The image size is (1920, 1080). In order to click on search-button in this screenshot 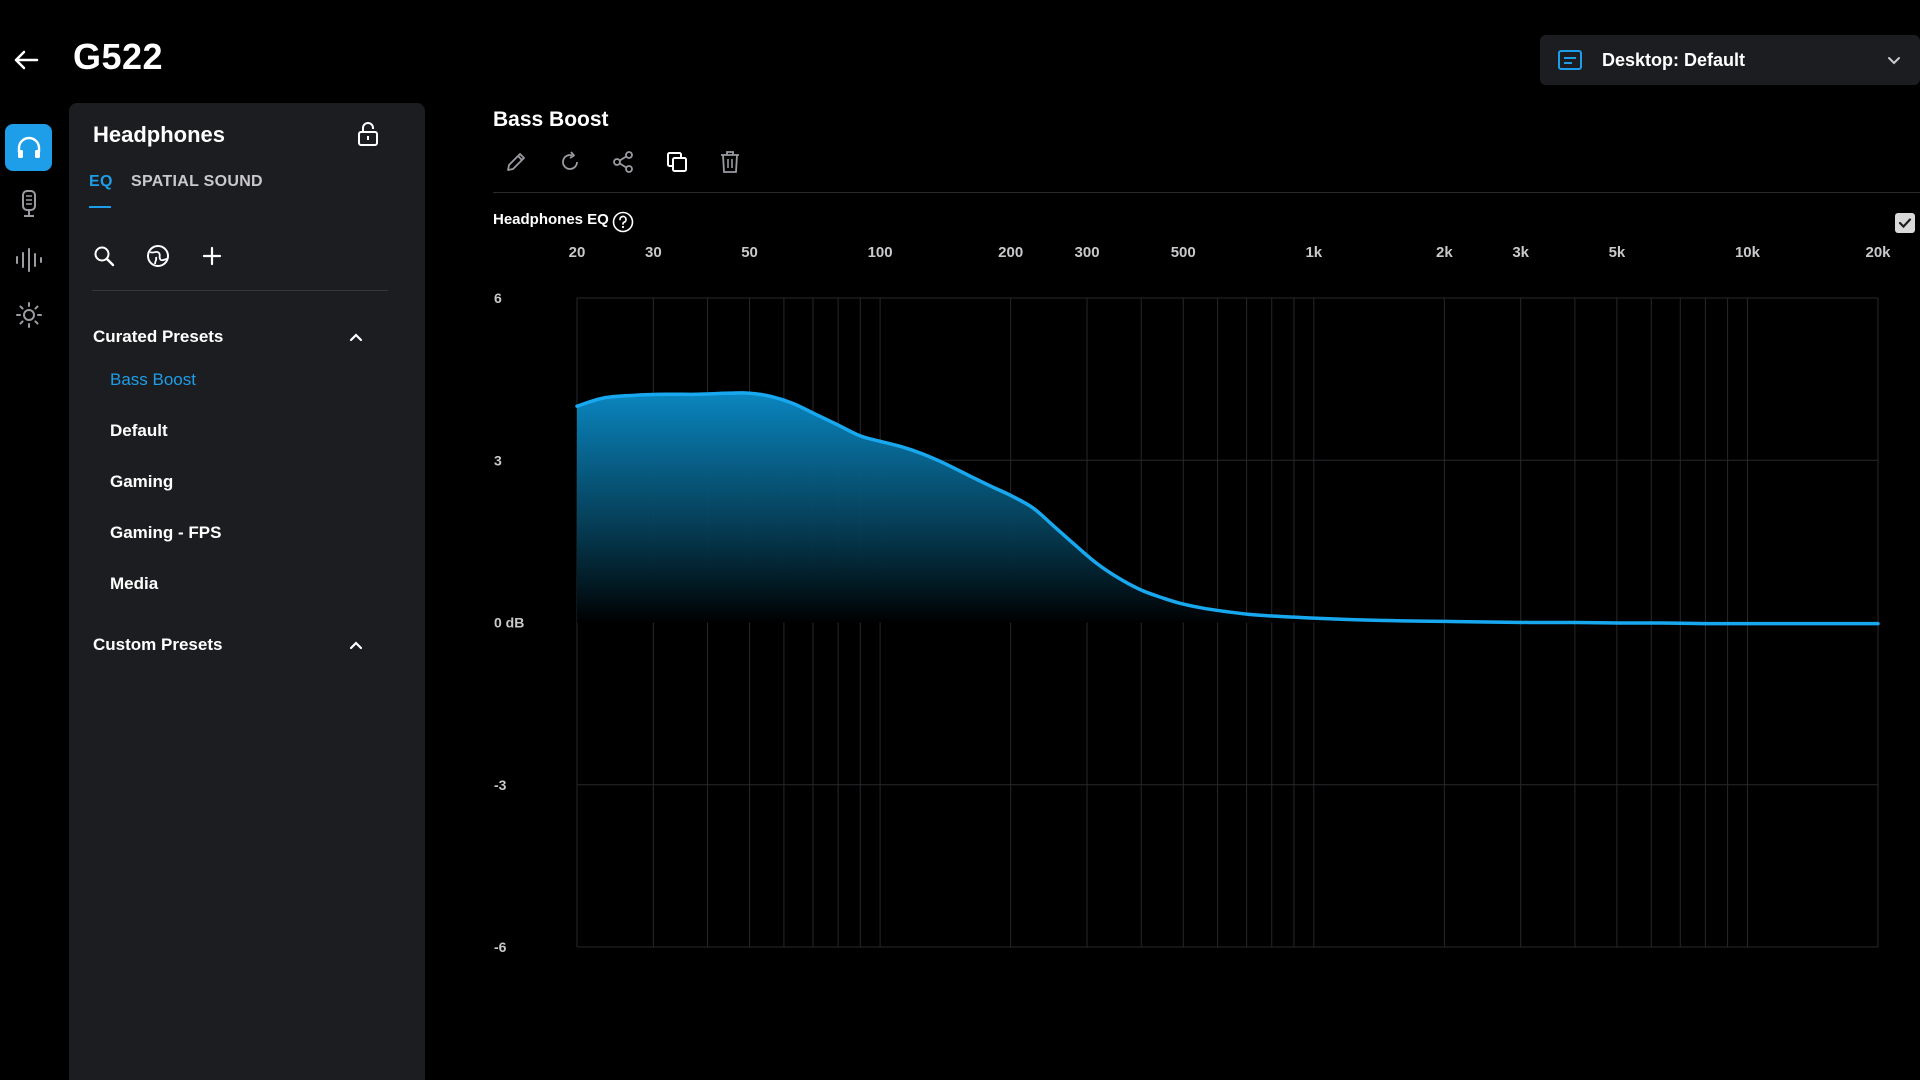, I will do `click(104, 256)`.